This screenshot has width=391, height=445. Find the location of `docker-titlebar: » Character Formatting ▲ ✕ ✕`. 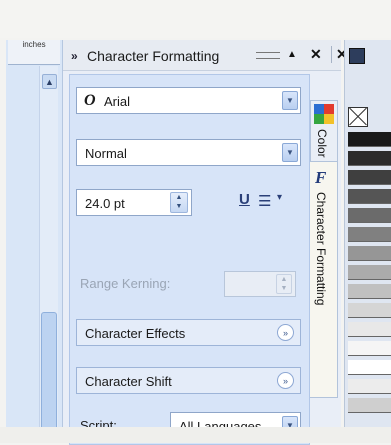

docker-titlebar: » Character Formatting ▲ ✕ ✕ is located at coordinates (205, 55).